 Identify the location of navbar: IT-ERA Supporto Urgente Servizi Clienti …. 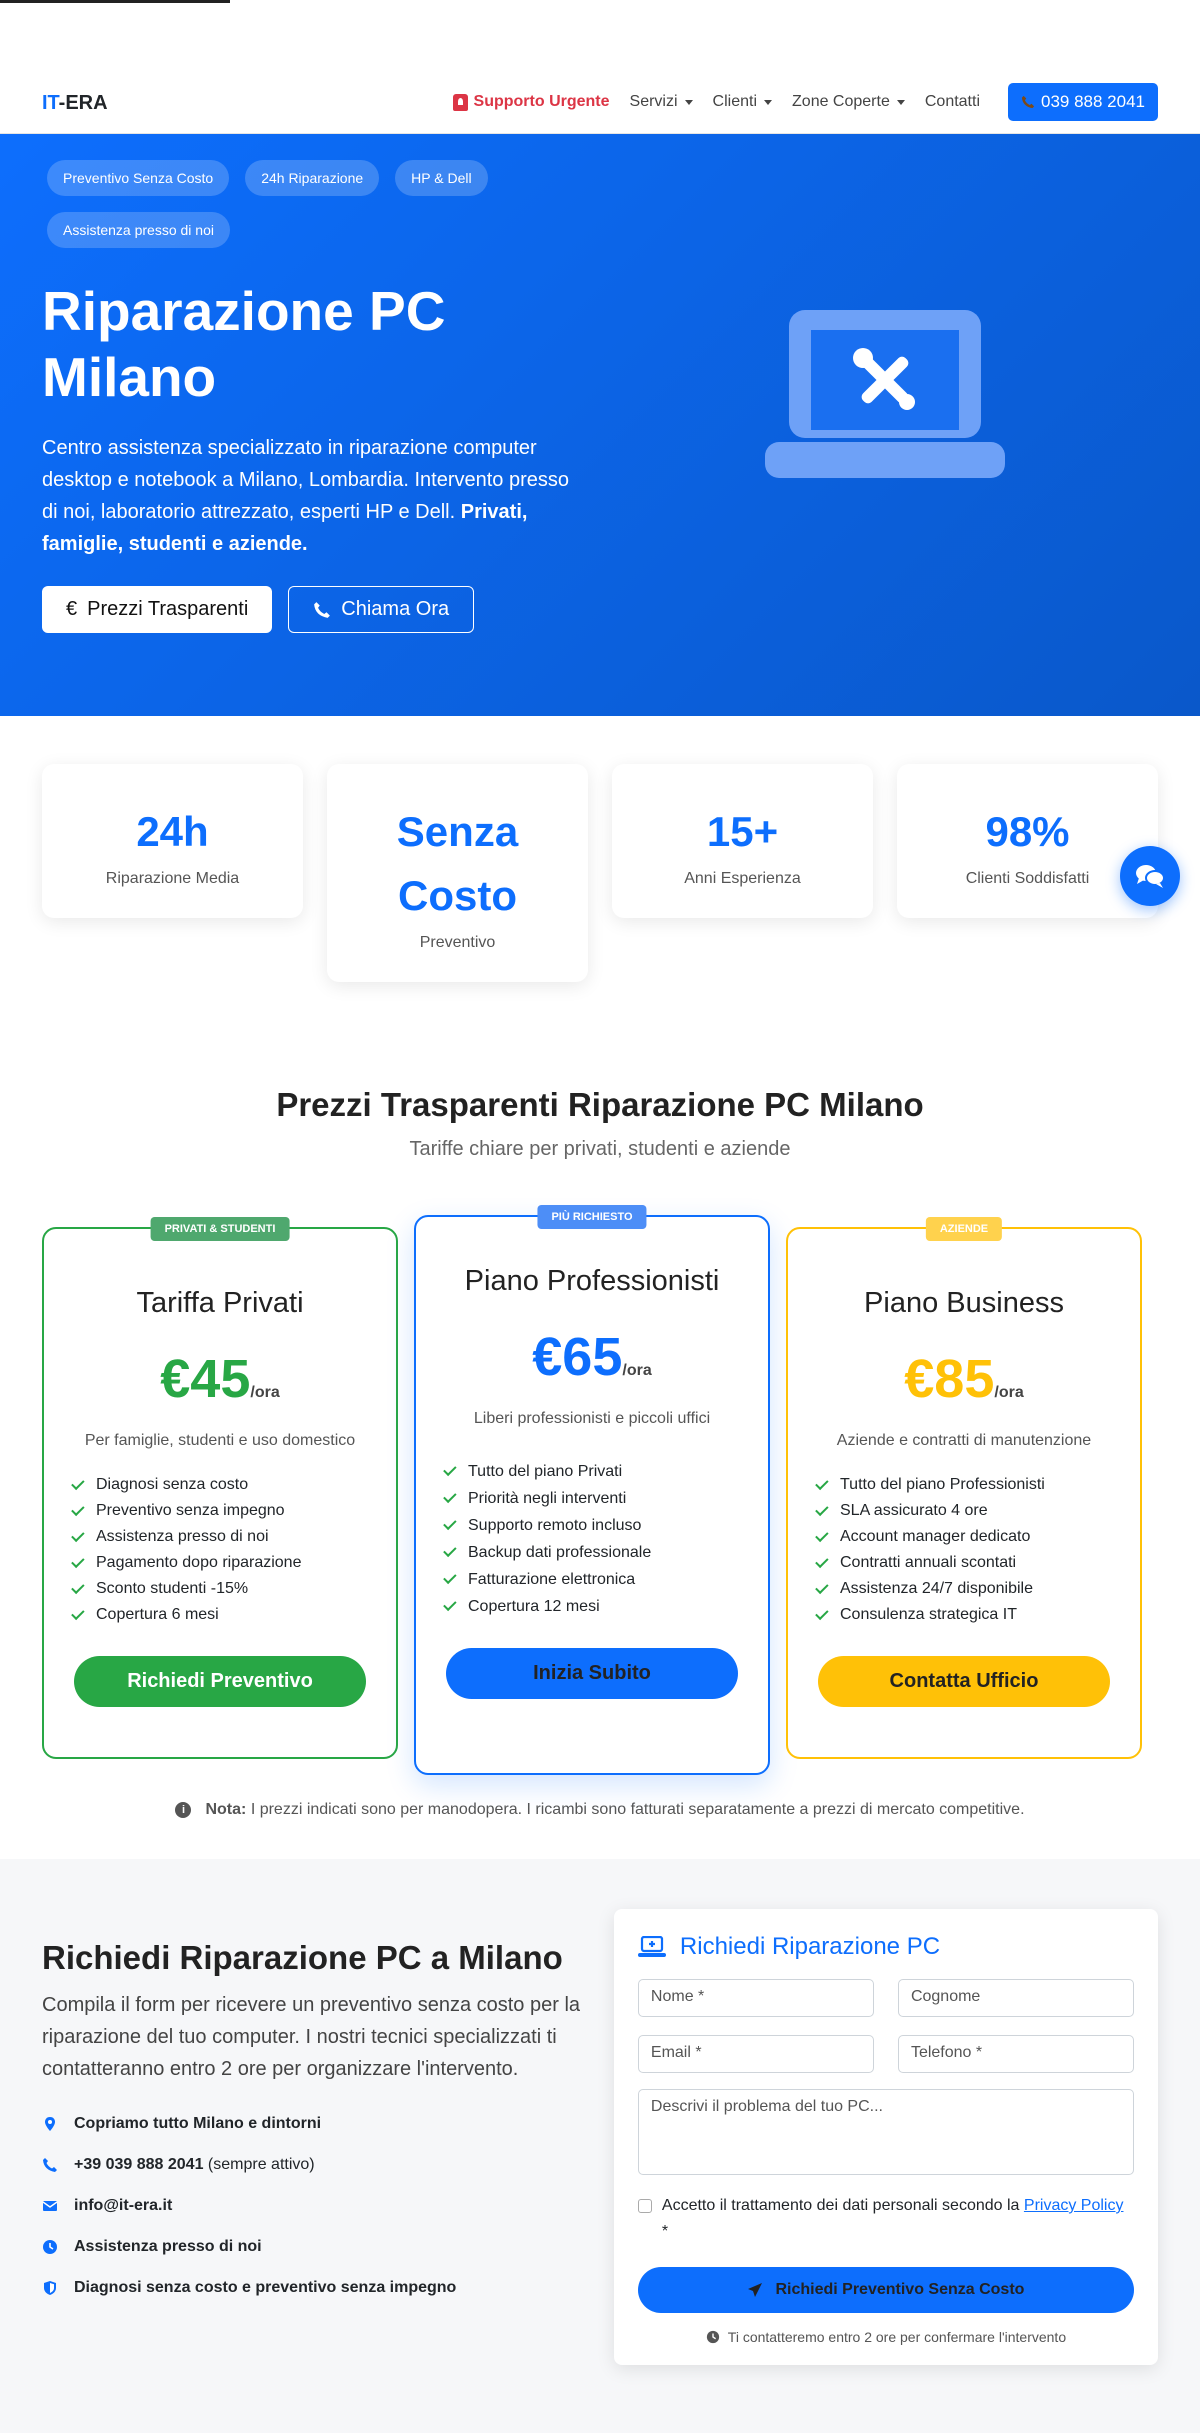
(600, 67).